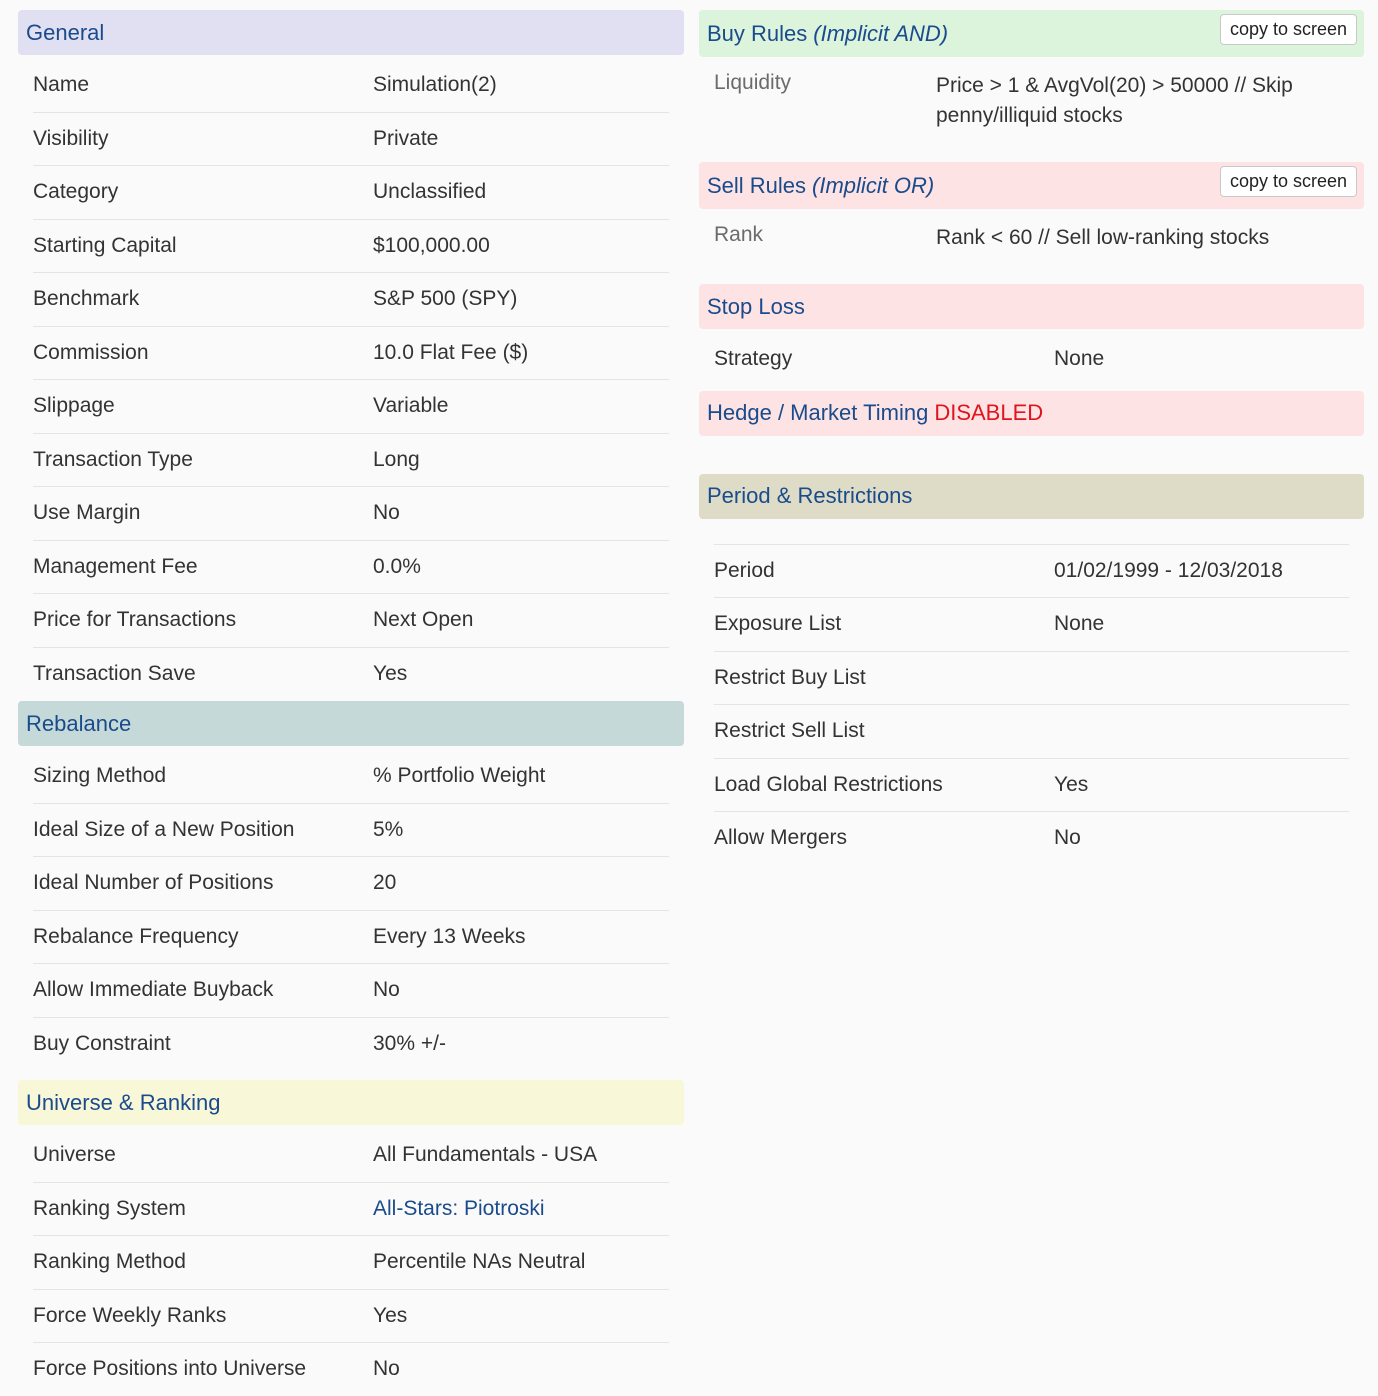  I want to click on buy-copy-to-screen-button: copy to screen, so click(1288, 29).